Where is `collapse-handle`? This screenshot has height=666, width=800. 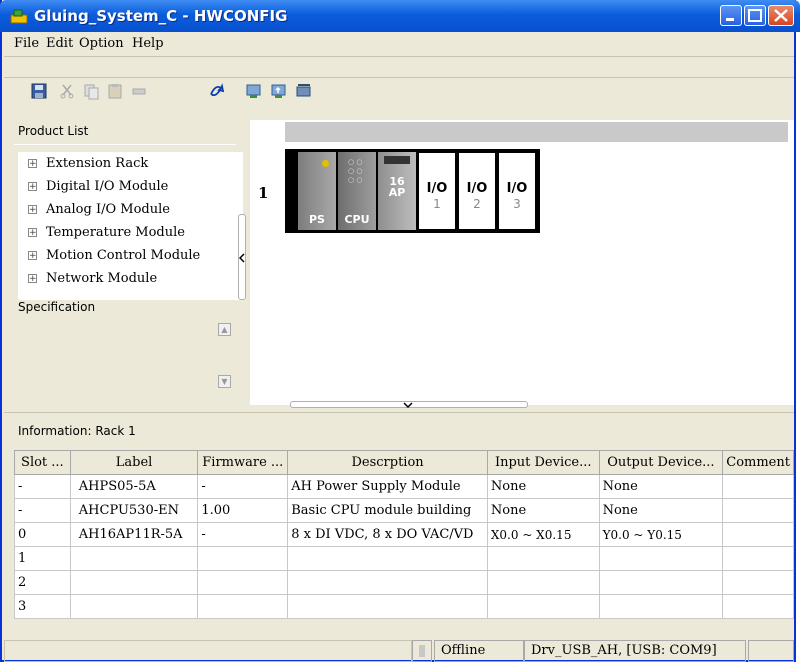 collapse-handle is located at coordinates (242, 257).